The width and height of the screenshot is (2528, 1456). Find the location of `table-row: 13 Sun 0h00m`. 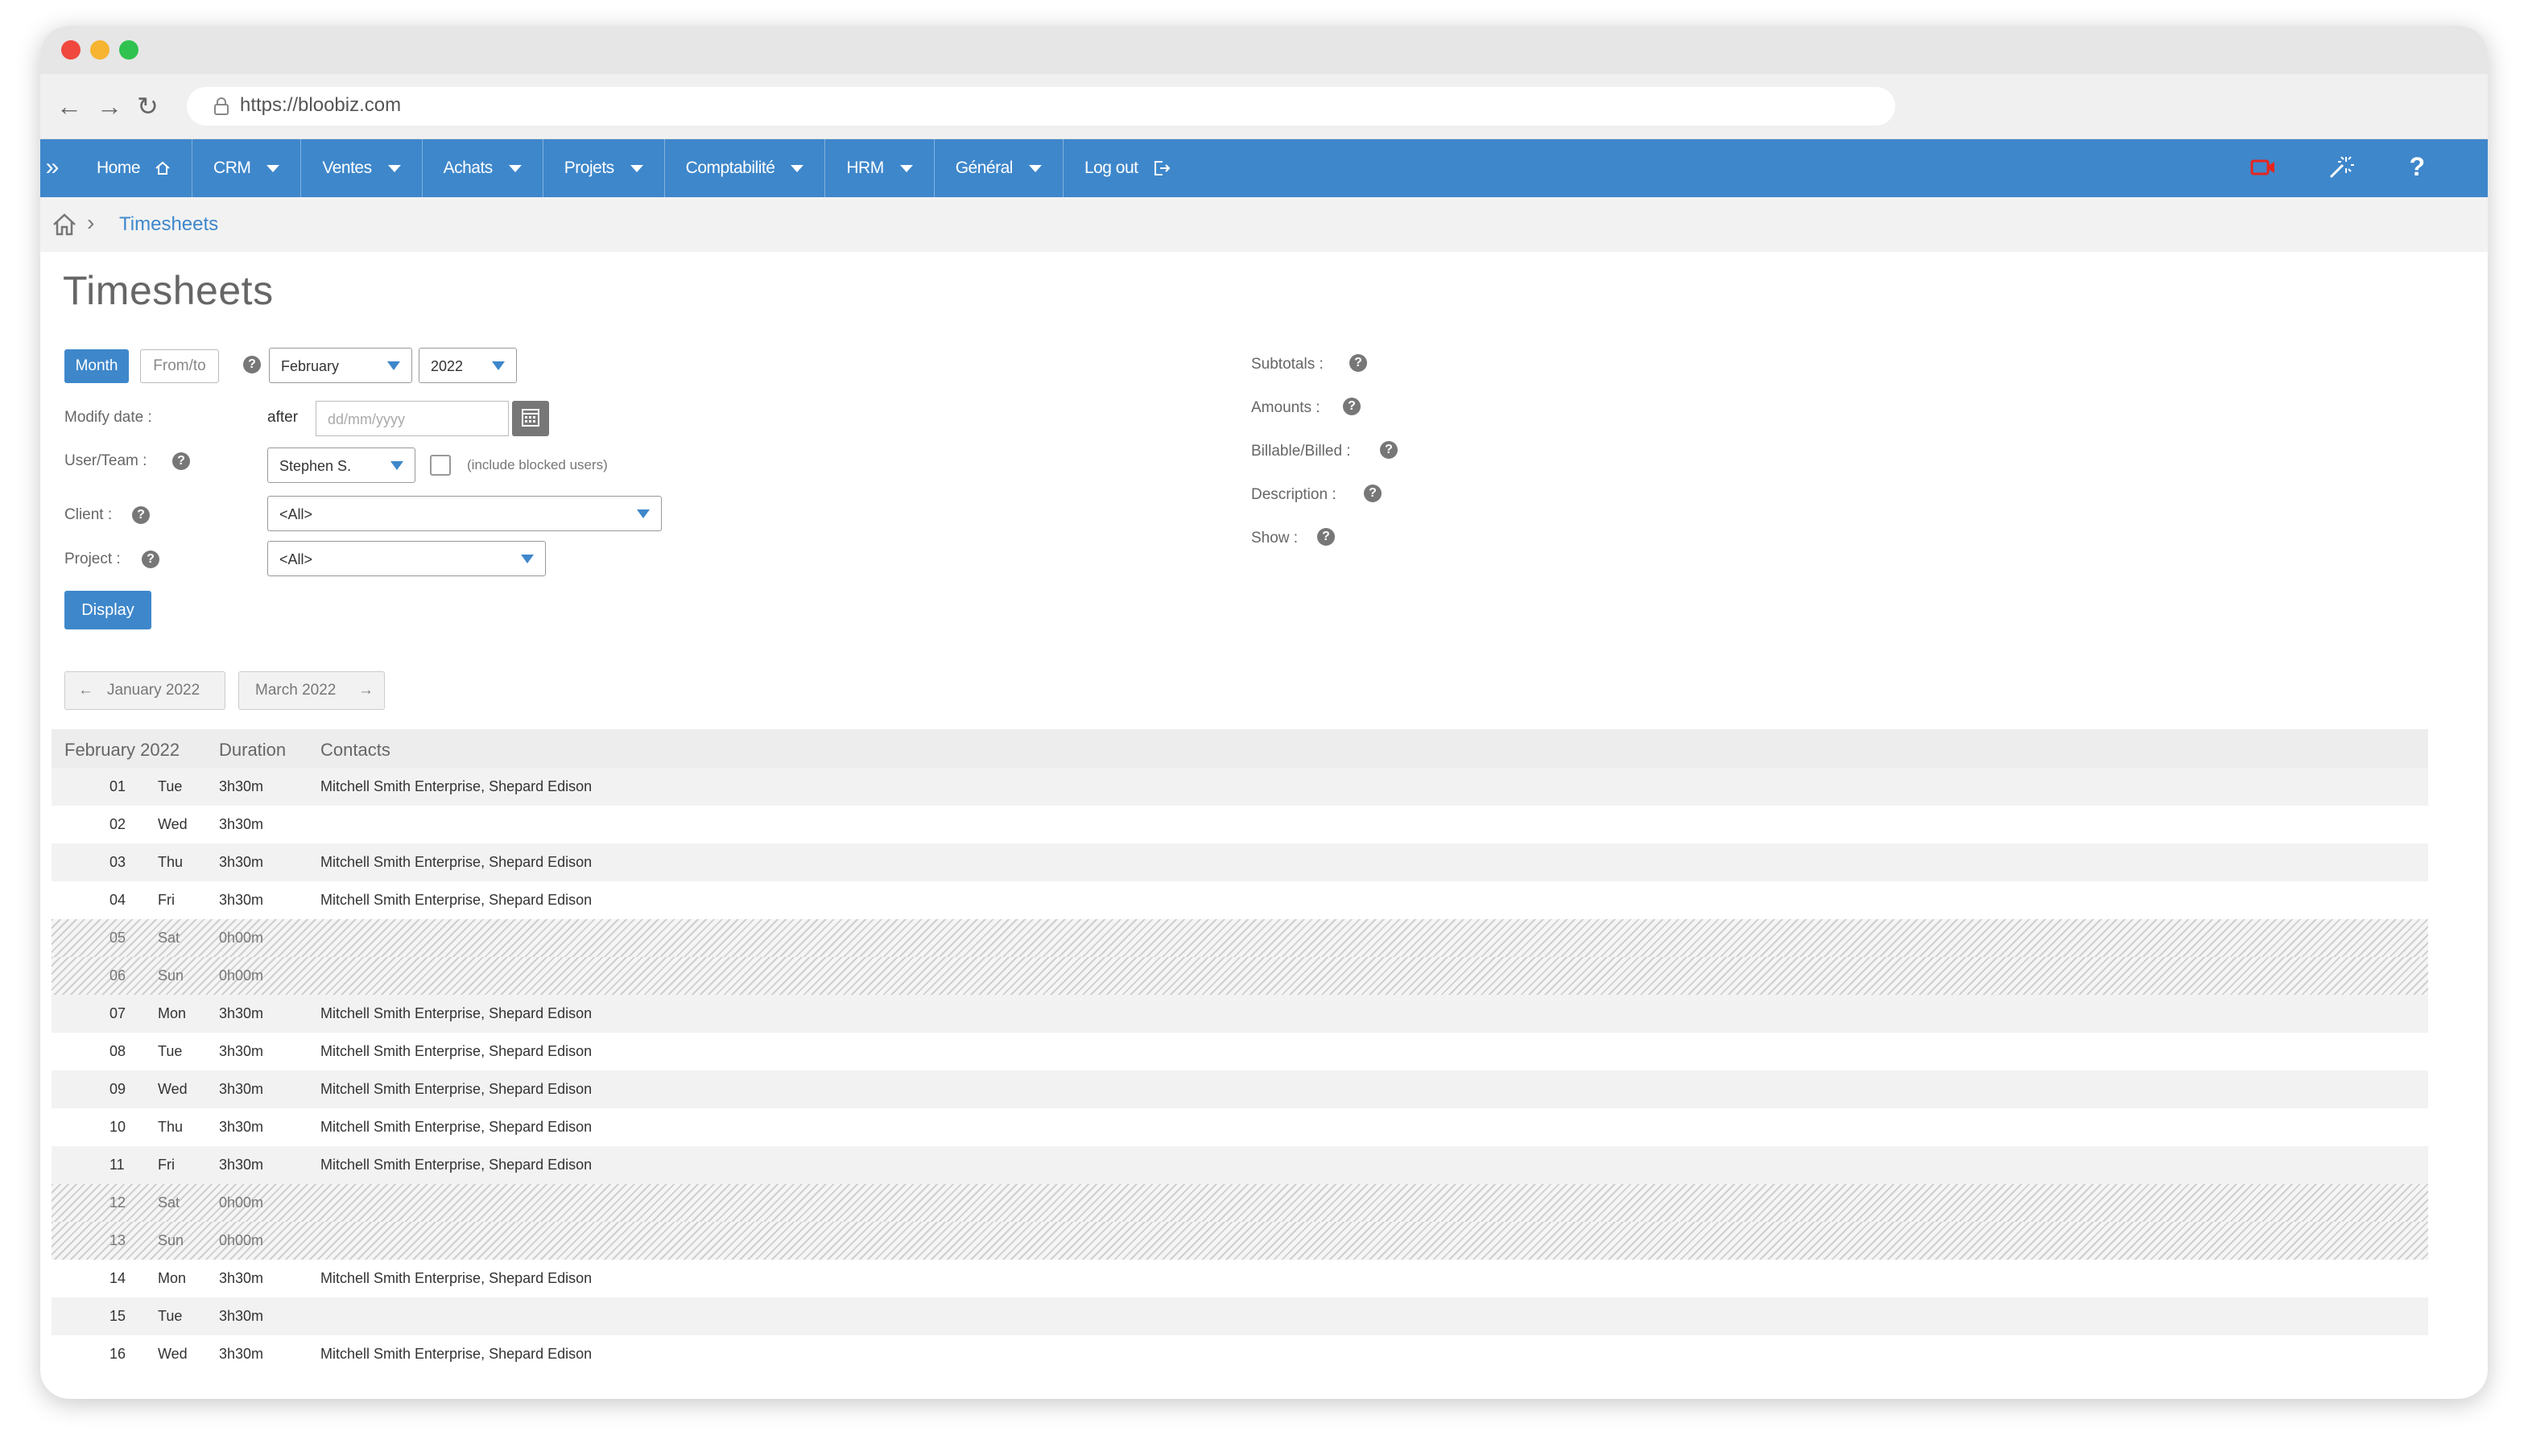

table-row: 13 Sun 0h00m is located at coordinates (1240, 1241).